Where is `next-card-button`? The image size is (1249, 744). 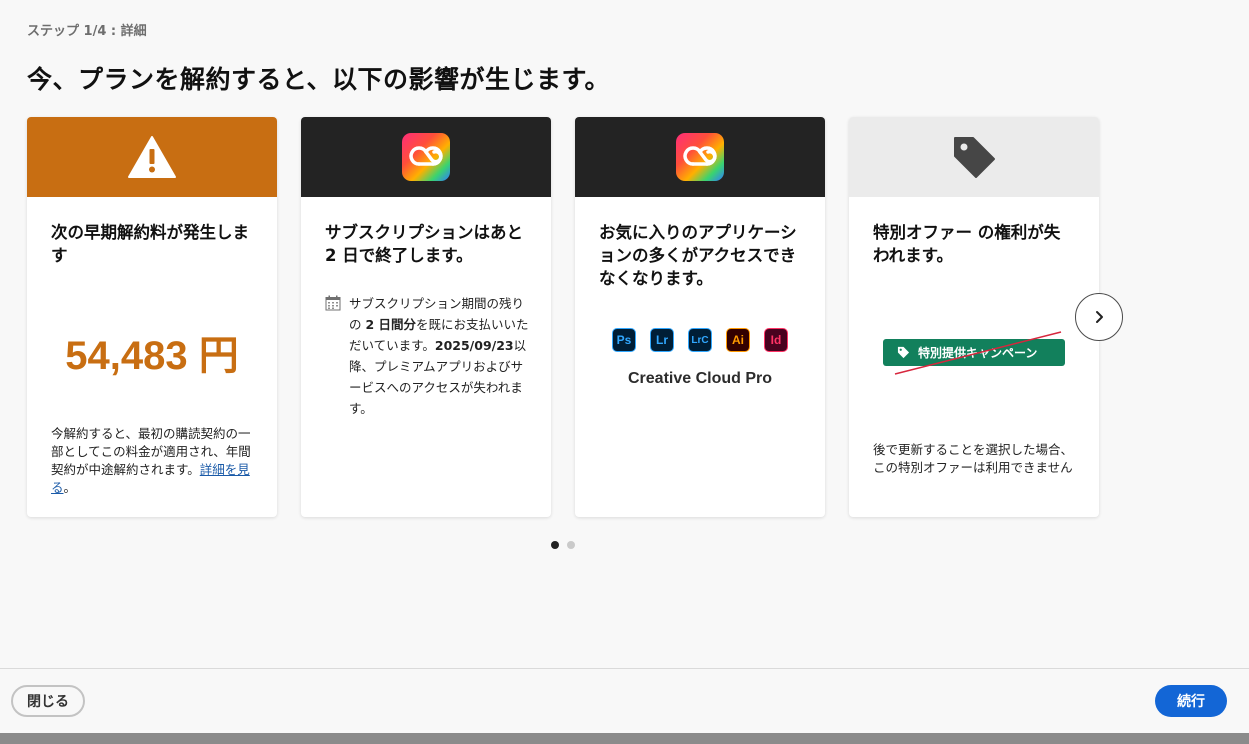 next-card-button is located at coordinates (1099, 317).